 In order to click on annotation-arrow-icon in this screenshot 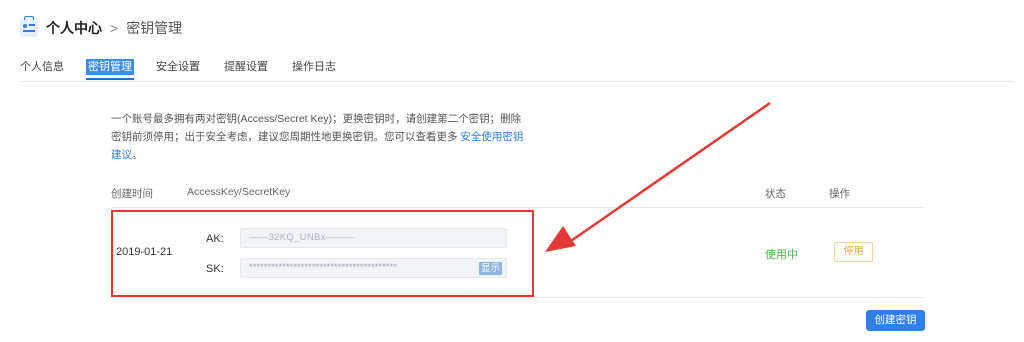, I will do `click(658, 176)`.